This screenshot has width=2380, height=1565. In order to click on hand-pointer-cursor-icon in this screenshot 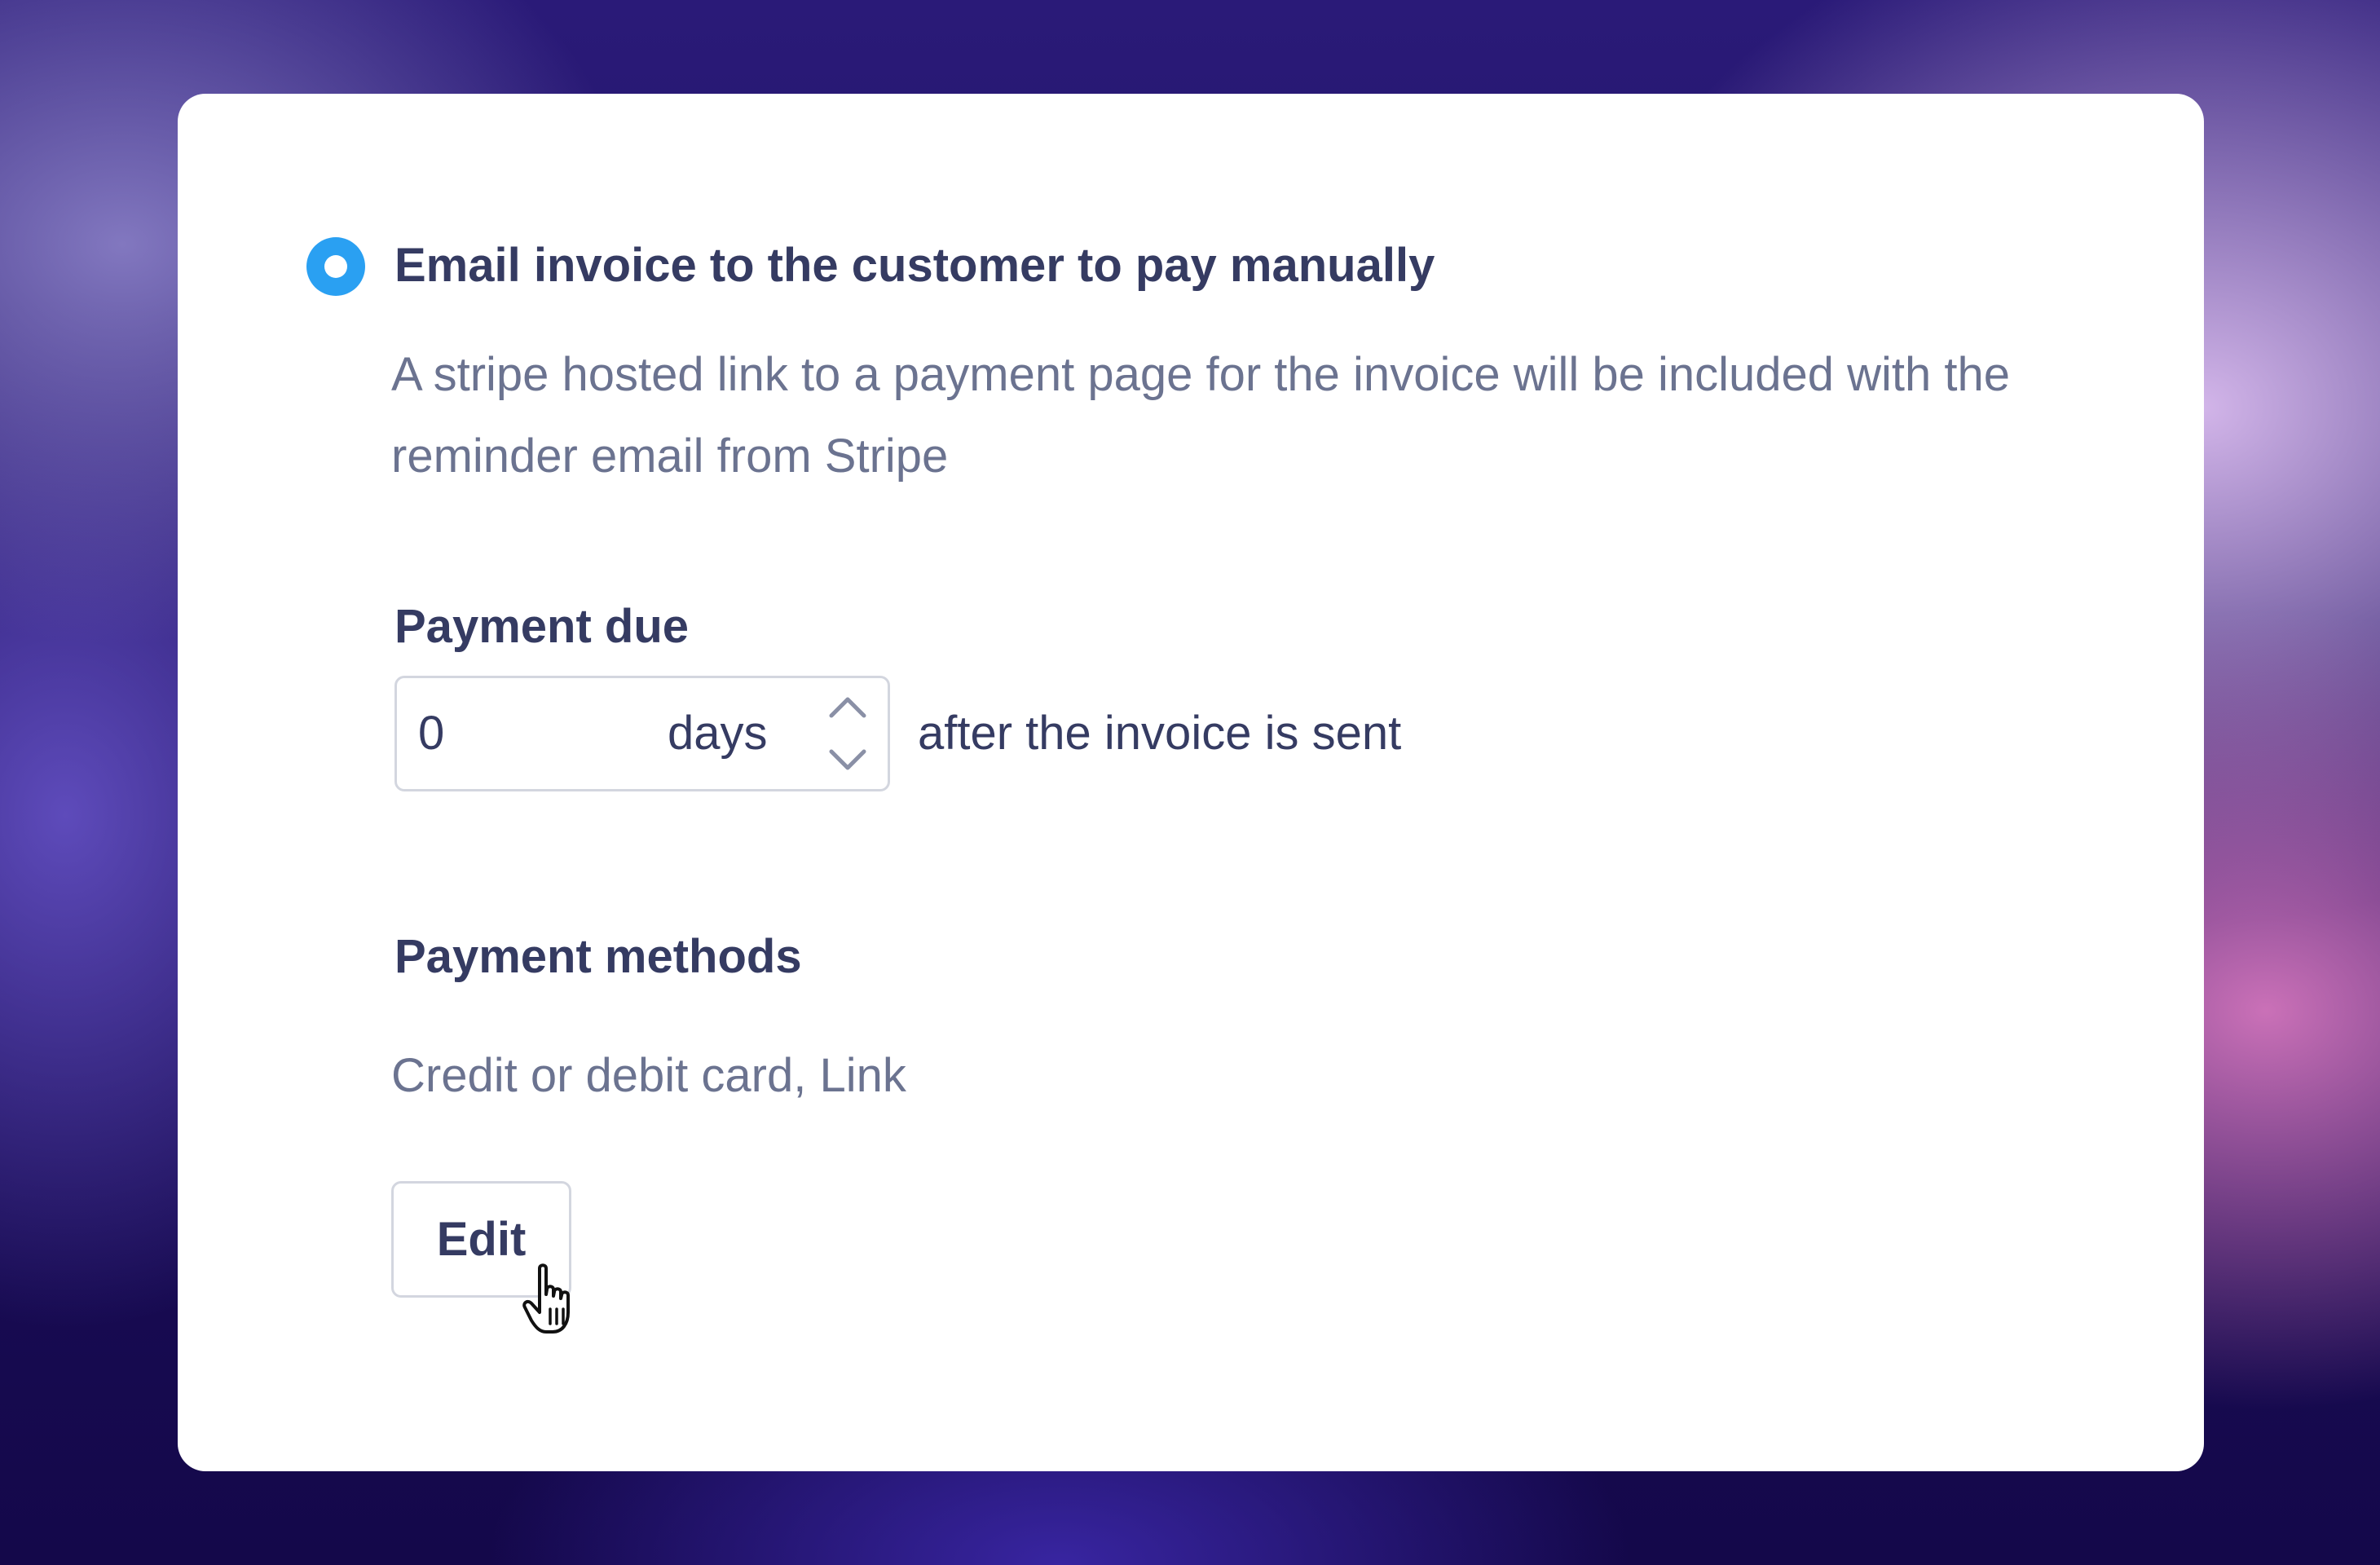, I will do `click(546, 1298)`.